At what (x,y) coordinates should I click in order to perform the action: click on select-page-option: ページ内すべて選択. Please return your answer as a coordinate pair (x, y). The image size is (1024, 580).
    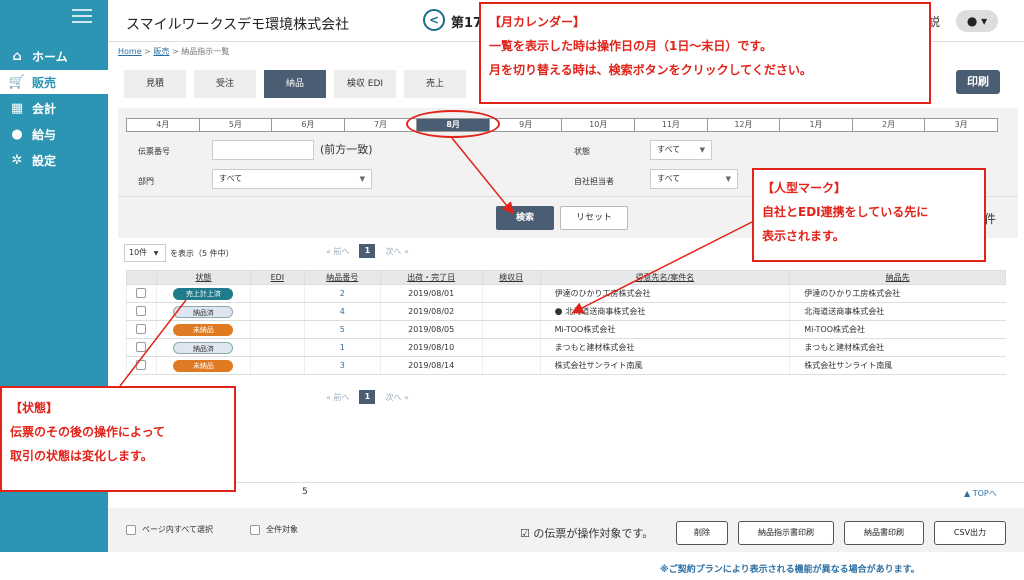
    Looking at the image, I should click on (169, 529).